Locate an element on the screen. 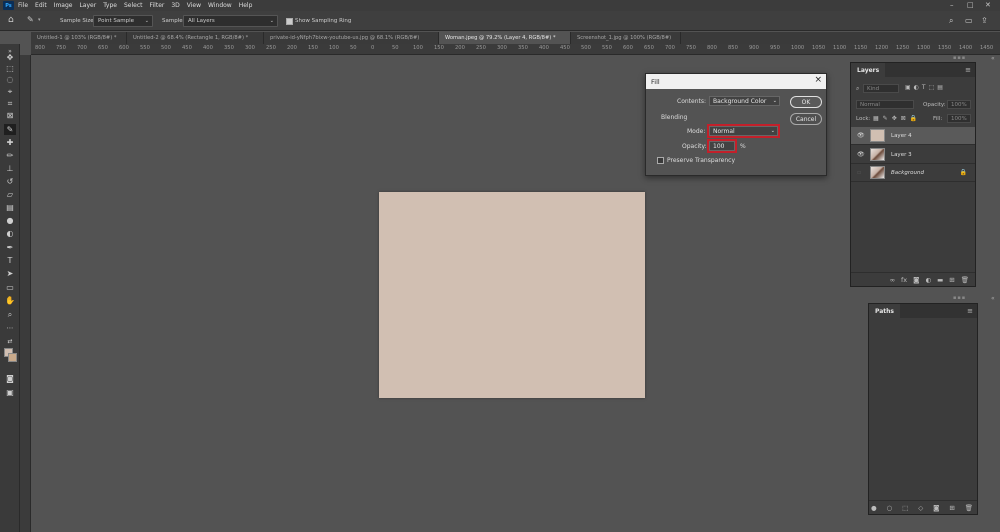  brush-tool-icon: ✏ is located at coordinates (10, 155).